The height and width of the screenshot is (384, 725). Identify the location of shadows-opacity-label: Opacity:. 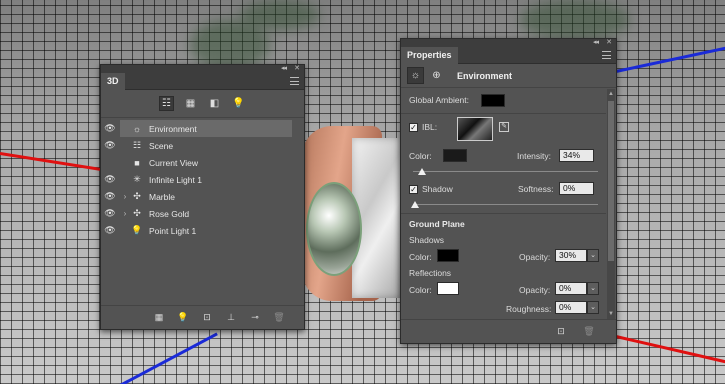
(535, 257).